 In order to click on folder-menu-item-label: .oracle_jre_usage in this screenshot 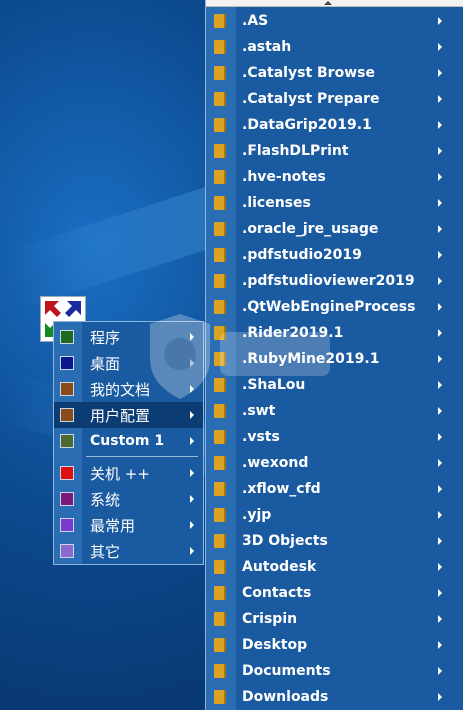, I will do `click(310, 229)`.